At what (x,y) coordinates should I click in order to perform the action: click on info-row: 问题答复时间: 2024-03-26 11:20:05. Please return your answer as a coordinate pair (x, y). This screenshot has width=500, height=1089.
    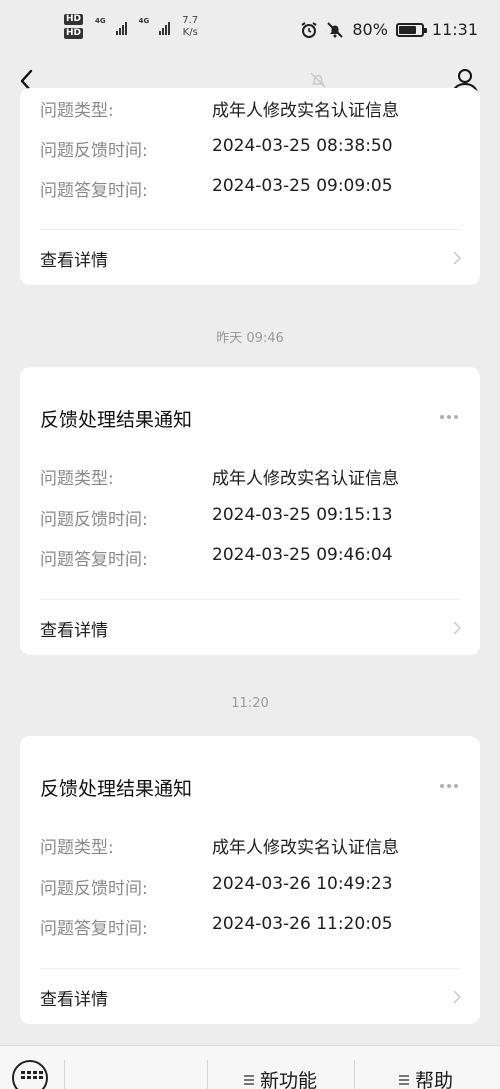
    Looking at the image, I should click on (250, 926).